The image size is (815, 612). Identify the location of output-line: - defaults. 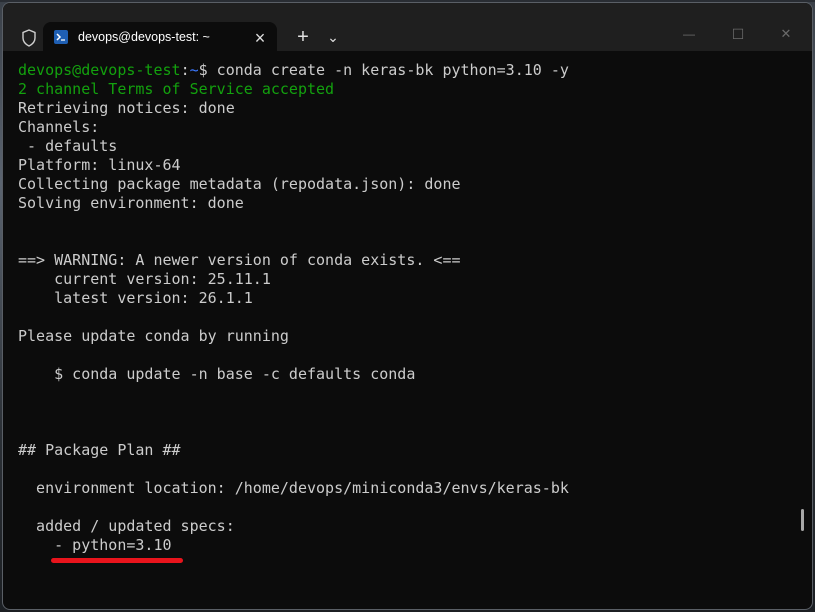
(68, 146).